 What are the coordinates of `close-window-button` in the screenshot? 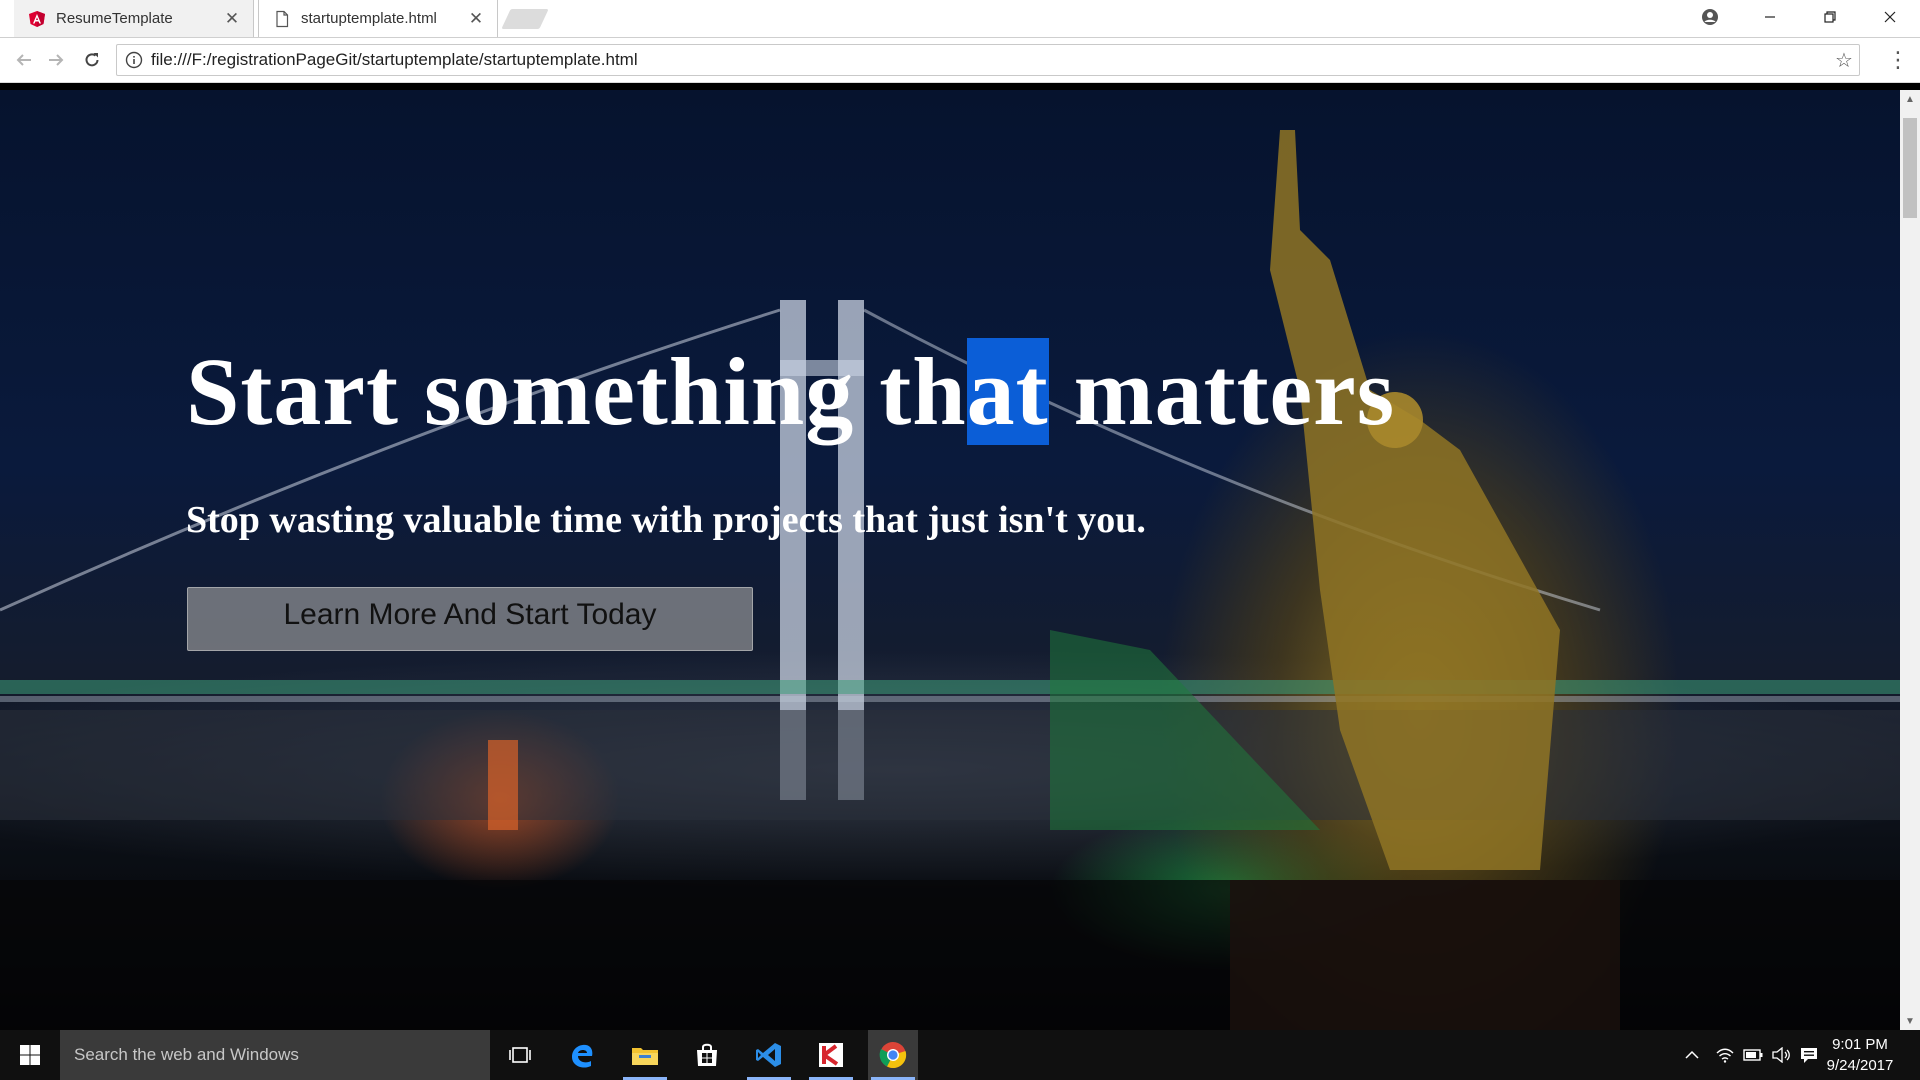 It's located at (1890, 17).